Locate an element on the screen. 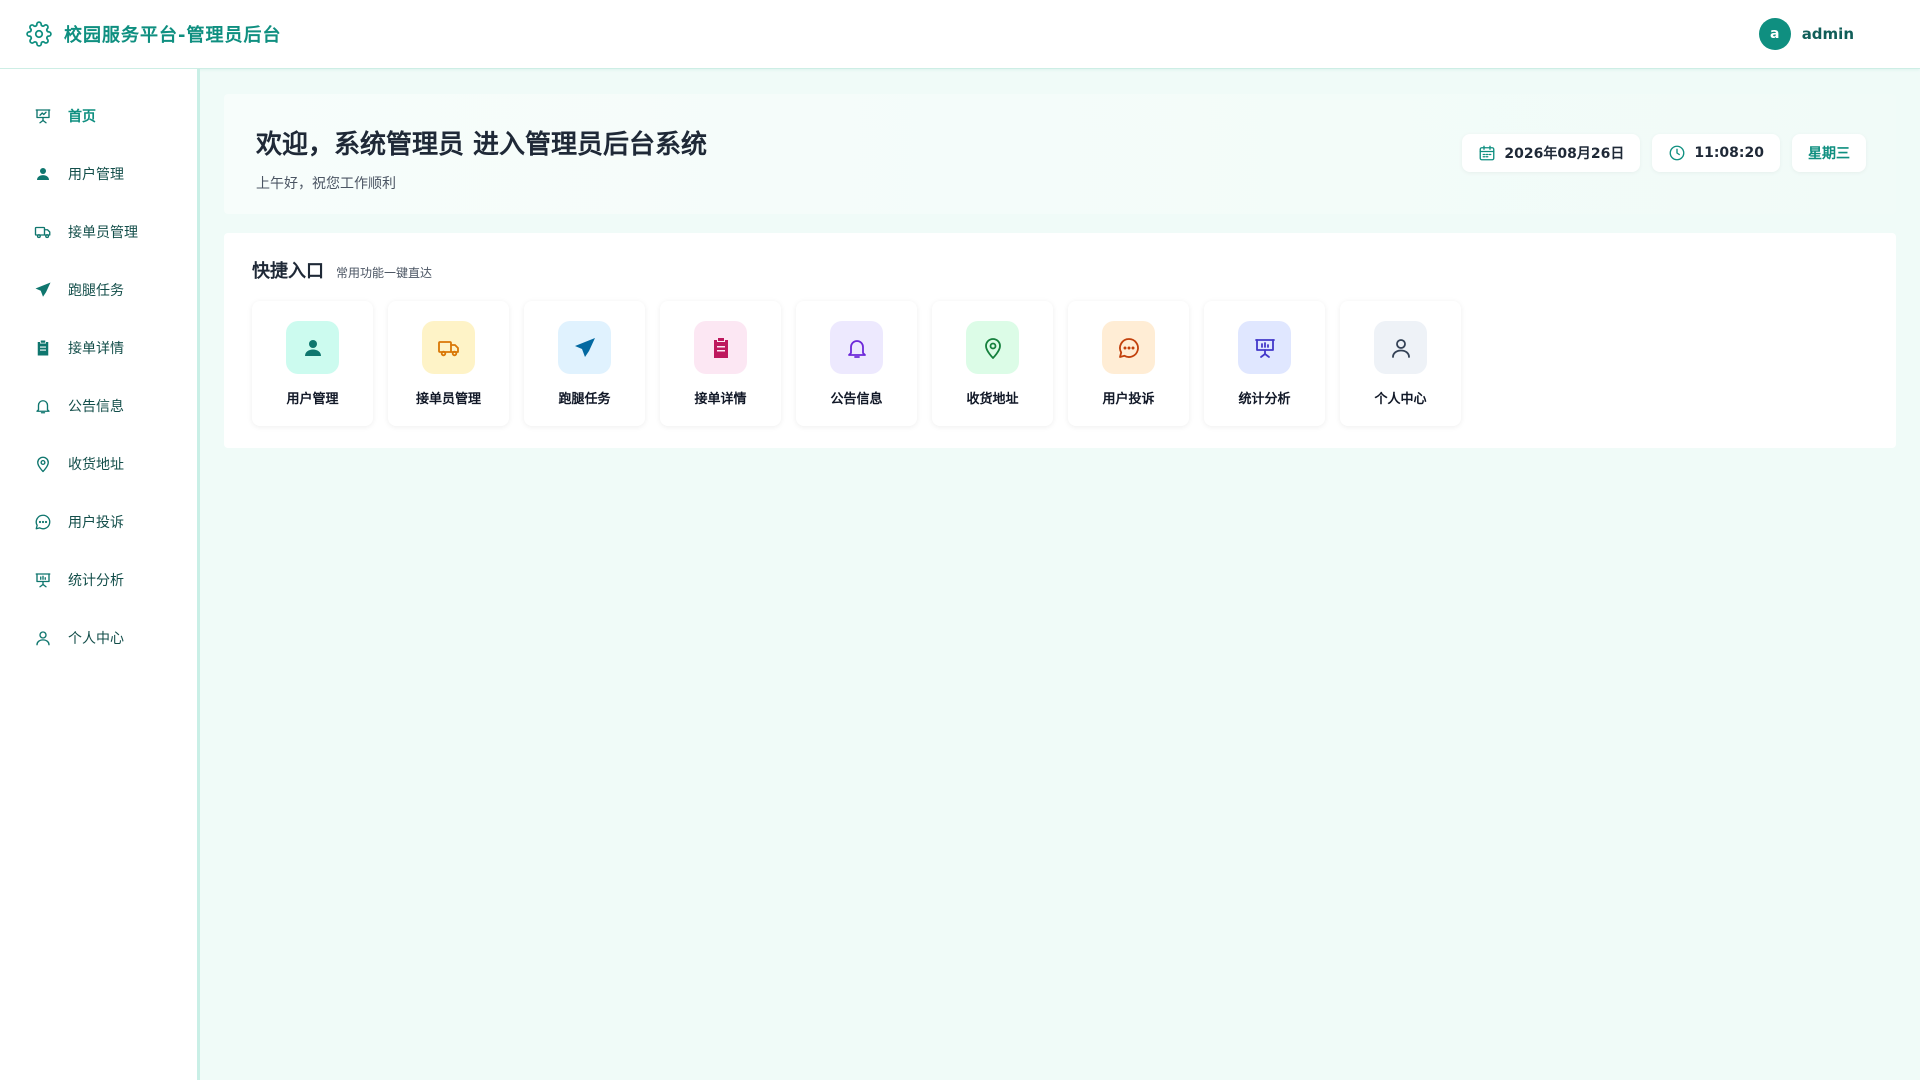 This screenshot has height=1080, width=1920. sidebar-item-users: 用户管理 is located at coordinates (98, 174).